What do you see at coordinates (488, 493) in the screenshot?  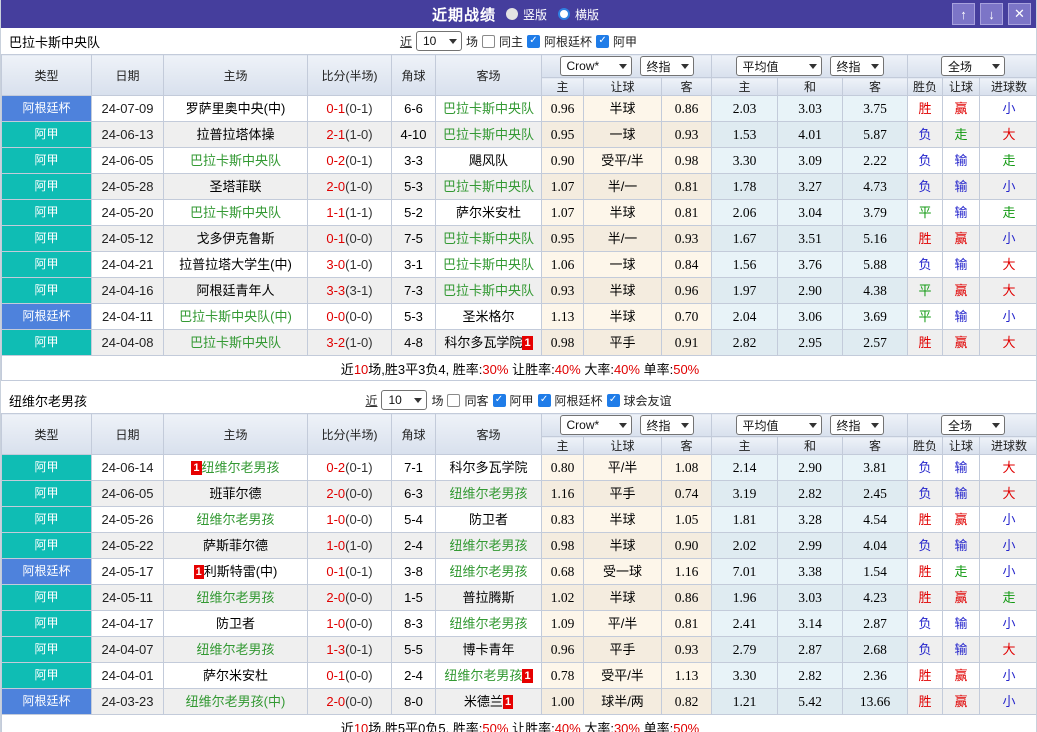 I see `away-team-name: 纽维尔老男孩` at bounding box center [488, 493].